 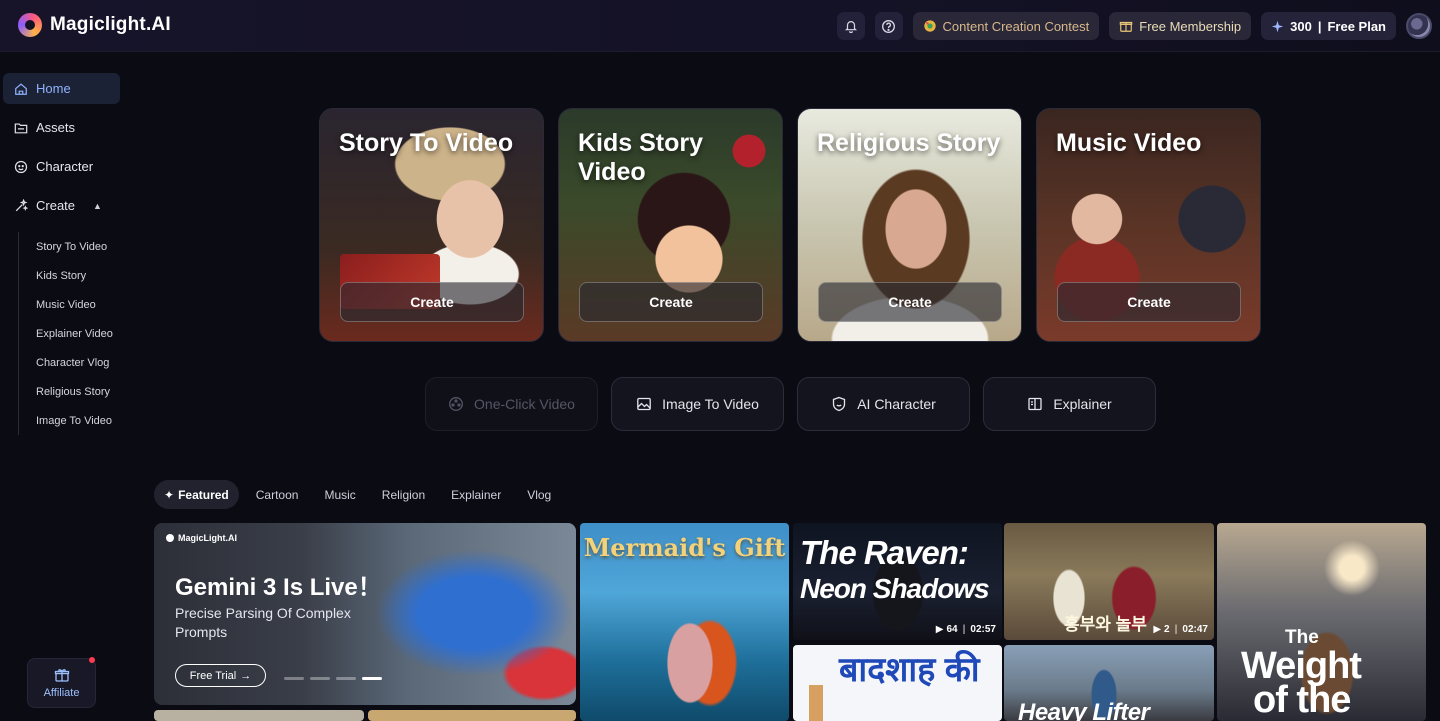 I want to click on tile-title: Heavy Lifter, so click(x=1084, y=710).